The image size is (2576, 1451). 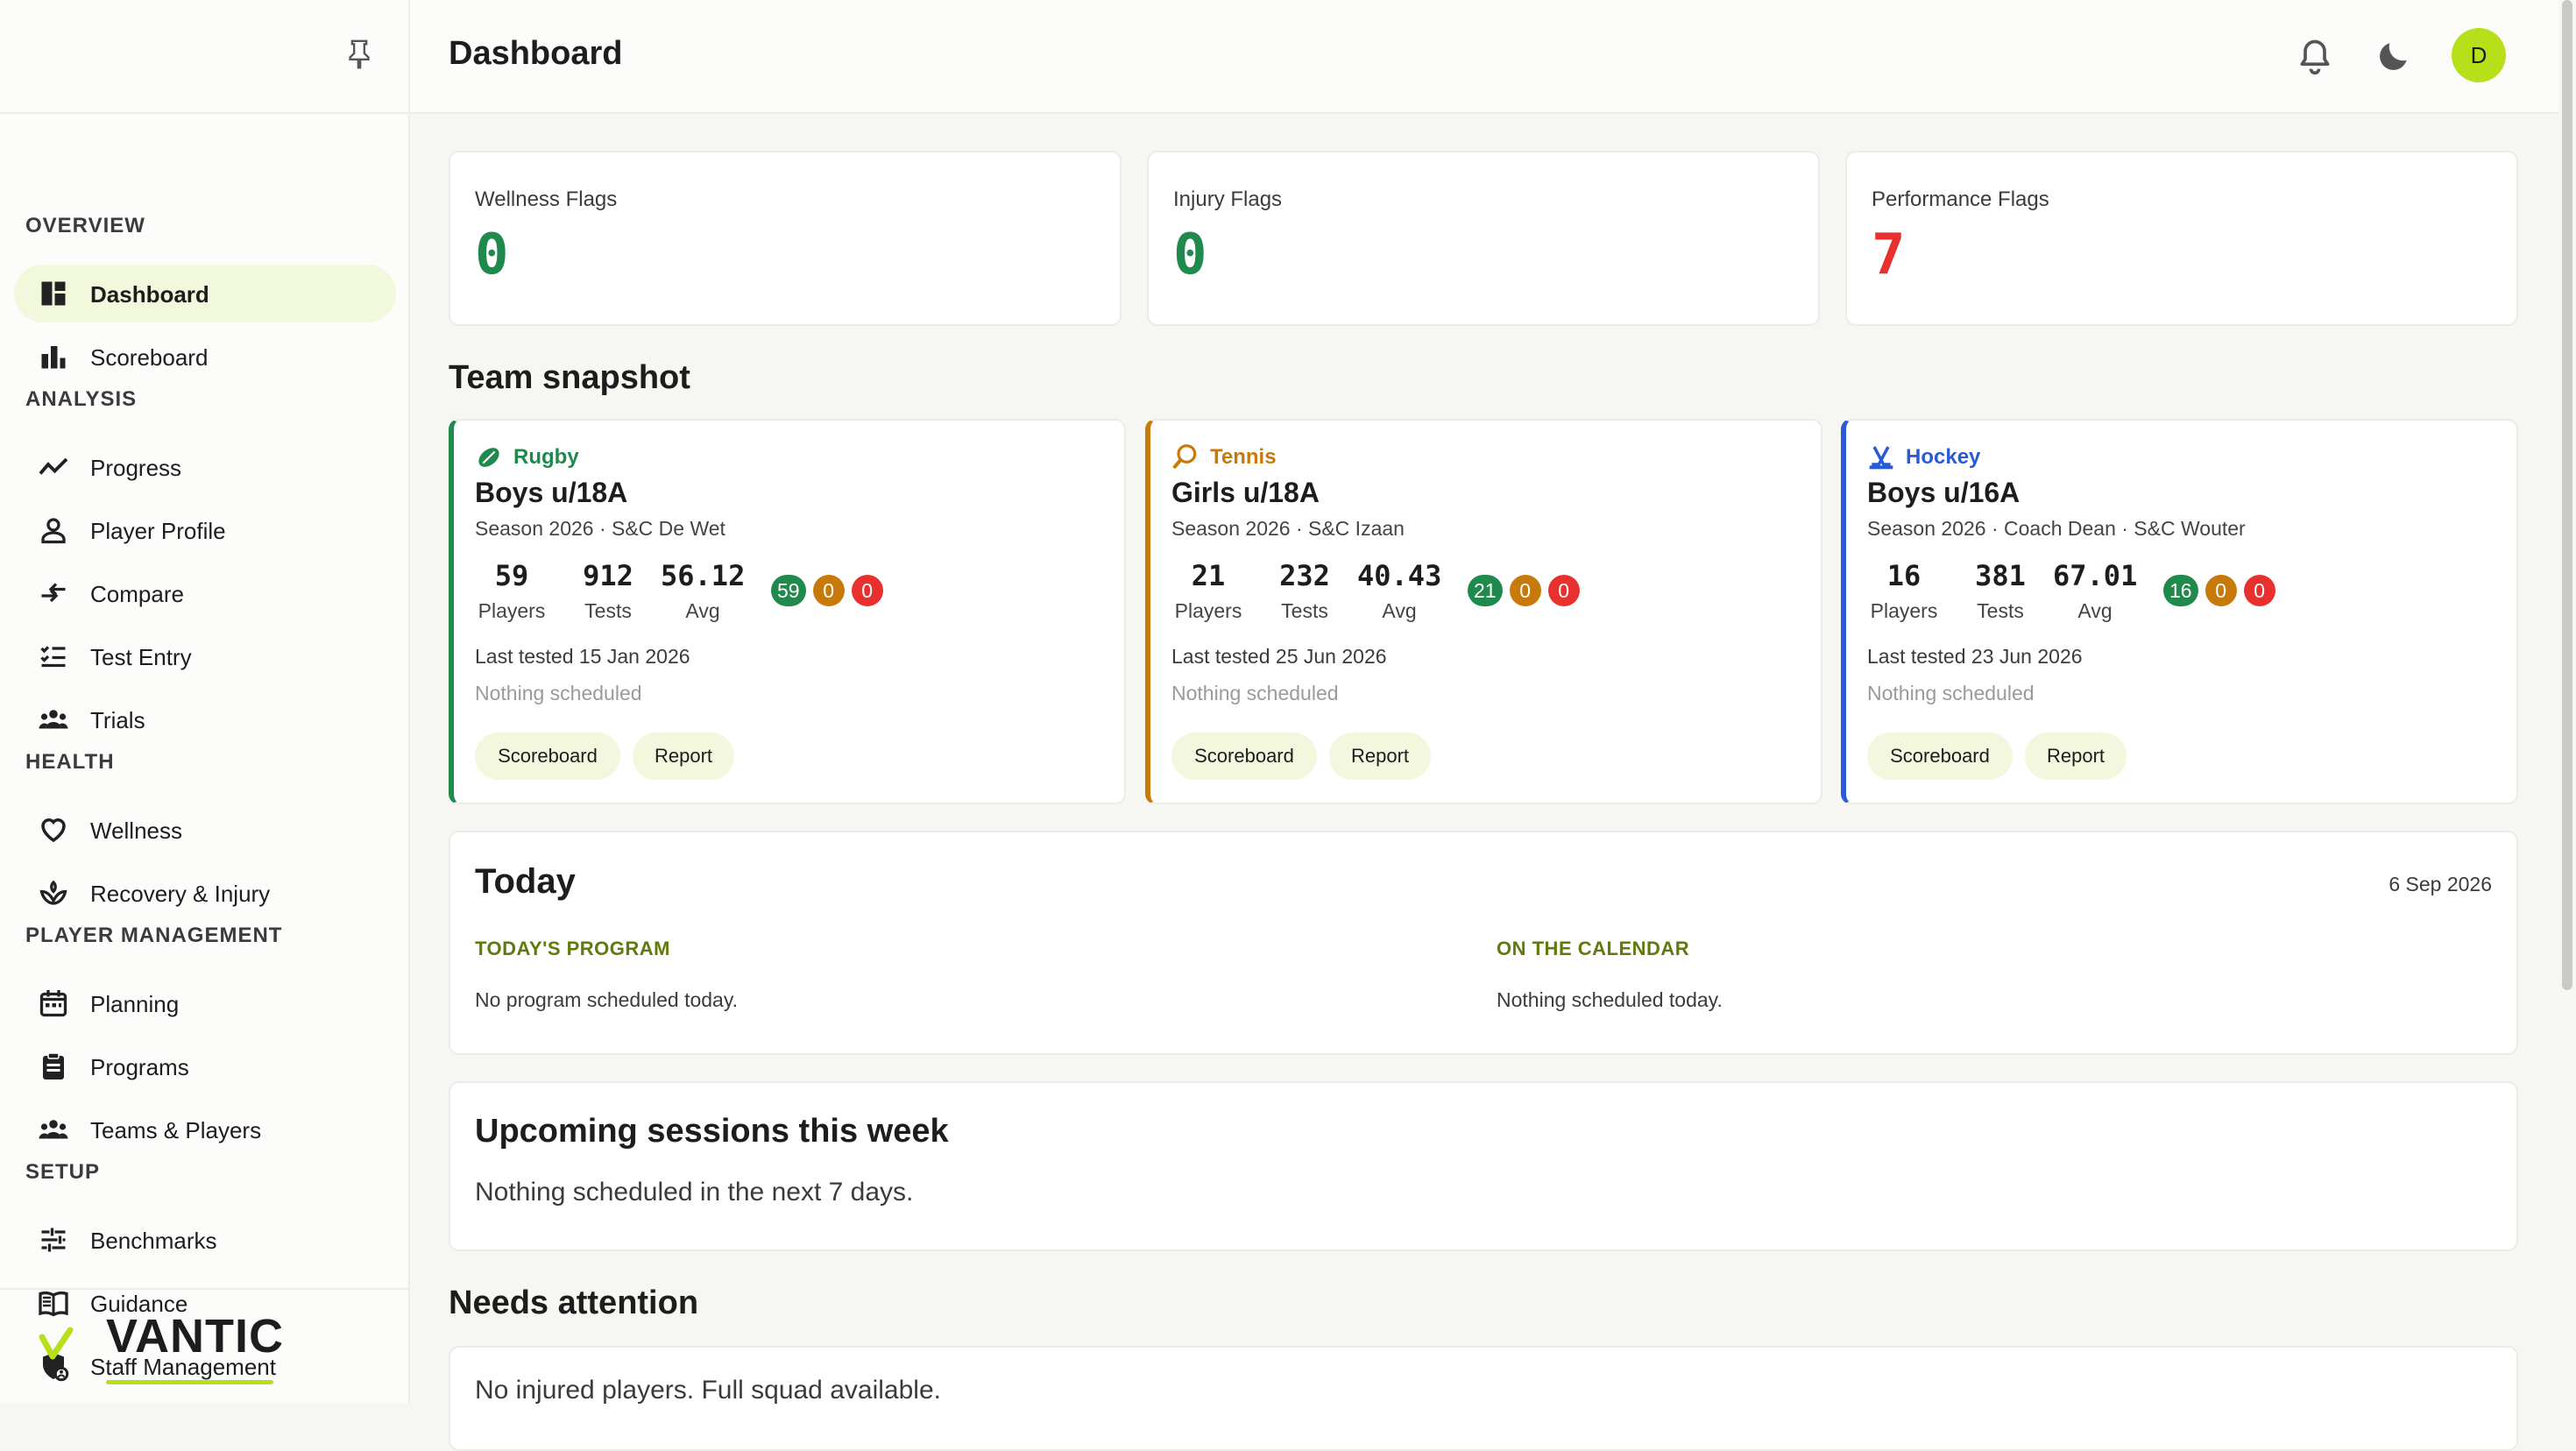 What do you see at coordinates (1208, 575) in the screenshot?
I see `stat-value: 21` at bounding box center [1208, 575].